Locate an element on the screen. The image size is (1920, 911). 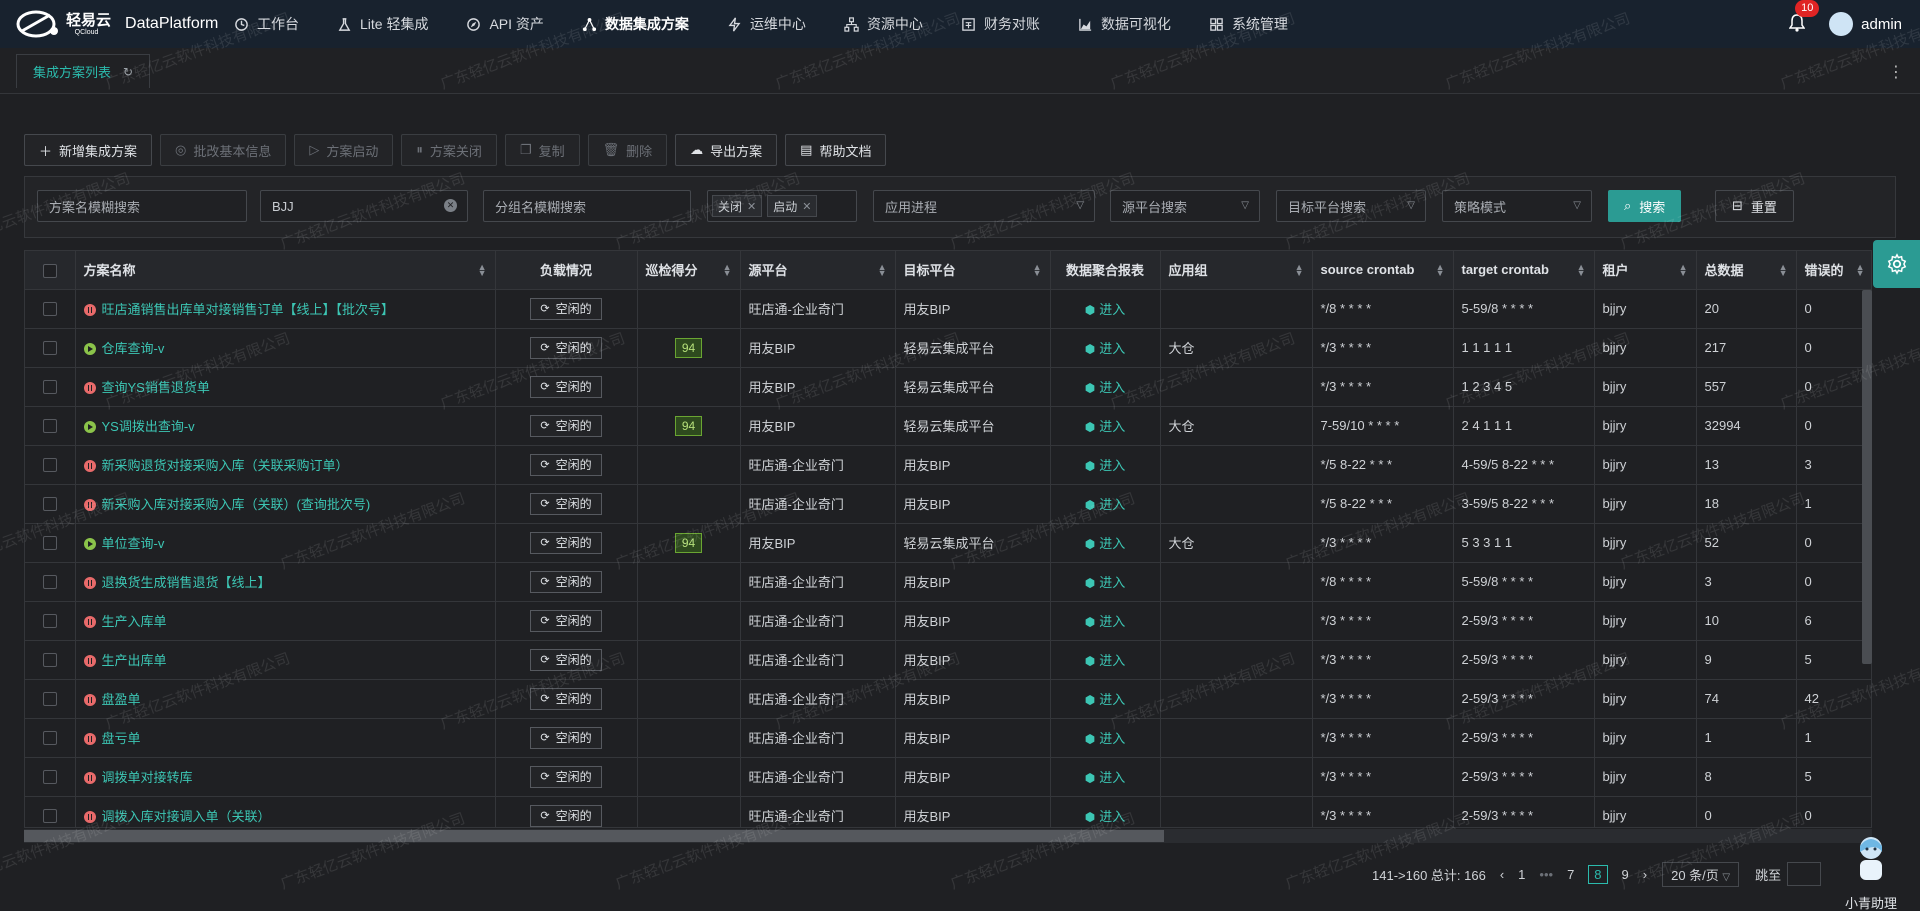
nav-item-3: 数据集成方案 is located at coordinates (635, 24).